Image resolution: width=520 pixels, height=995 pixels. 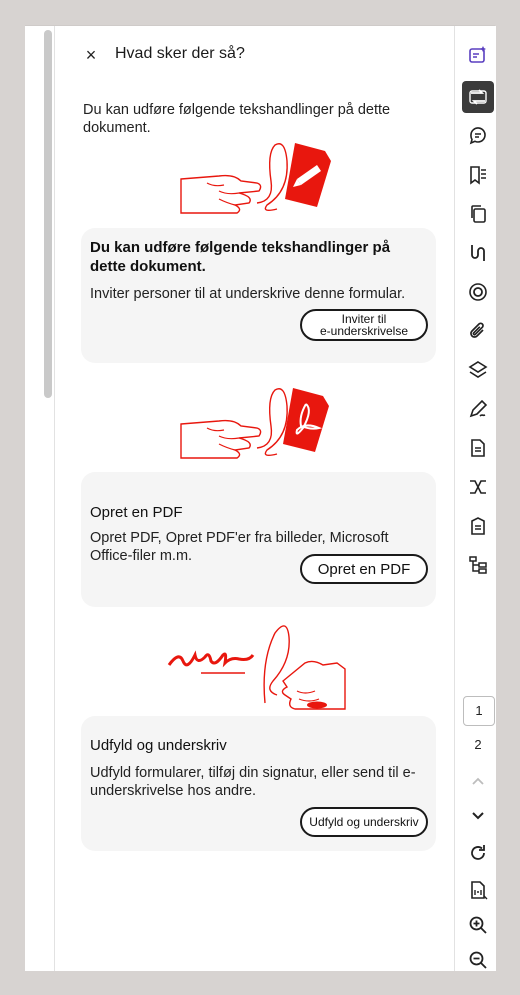 What do you see at coordinates (478, 815) in the screenshot?
I see `chevron-down-icon` at bounding box center [478, 815].